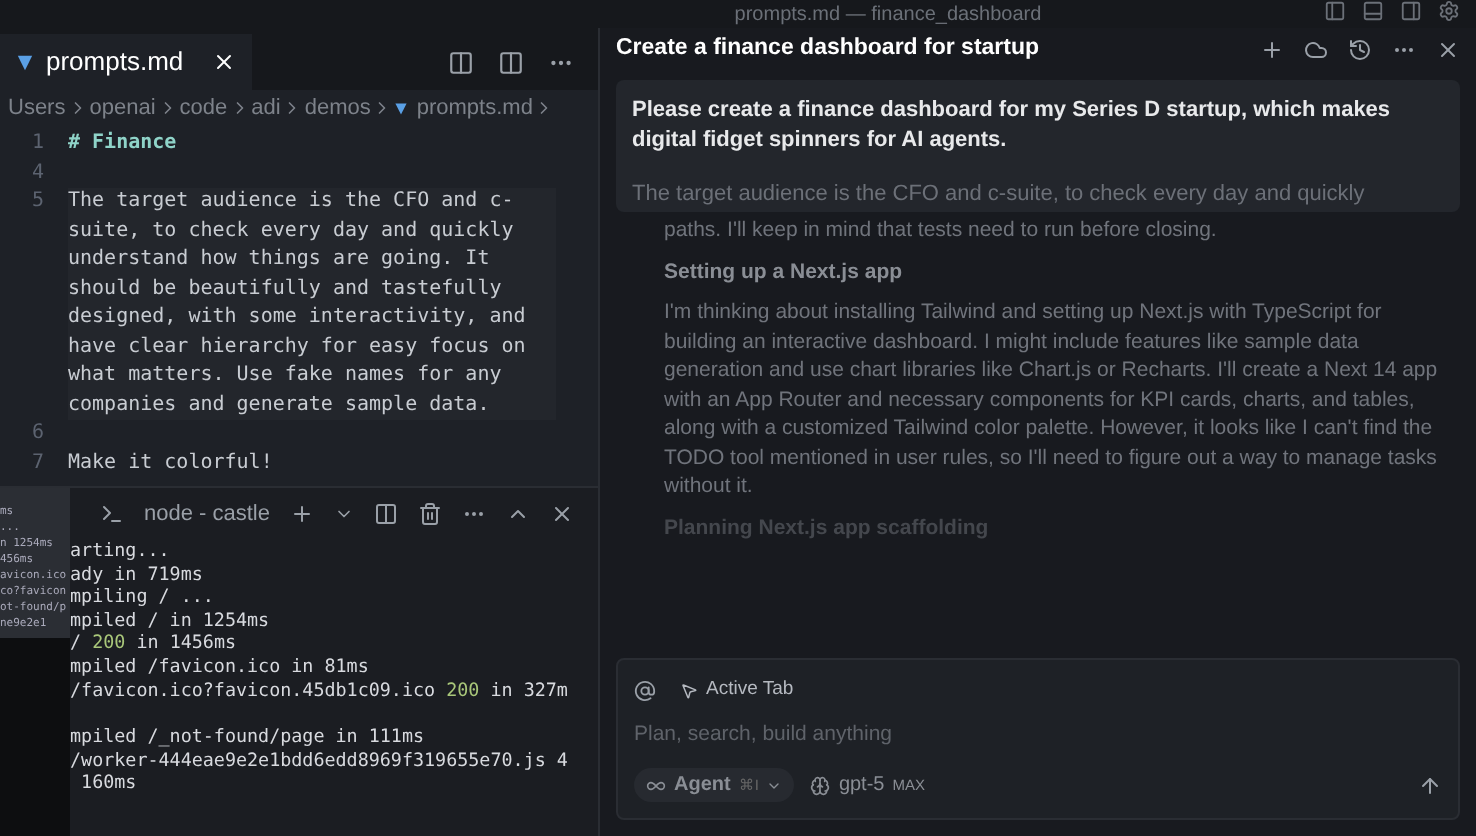 The image size is (1476, 836). Describe the element at coordinates (109, 784) in the screenshot. I see `terminal-line: 160ms` at that location.